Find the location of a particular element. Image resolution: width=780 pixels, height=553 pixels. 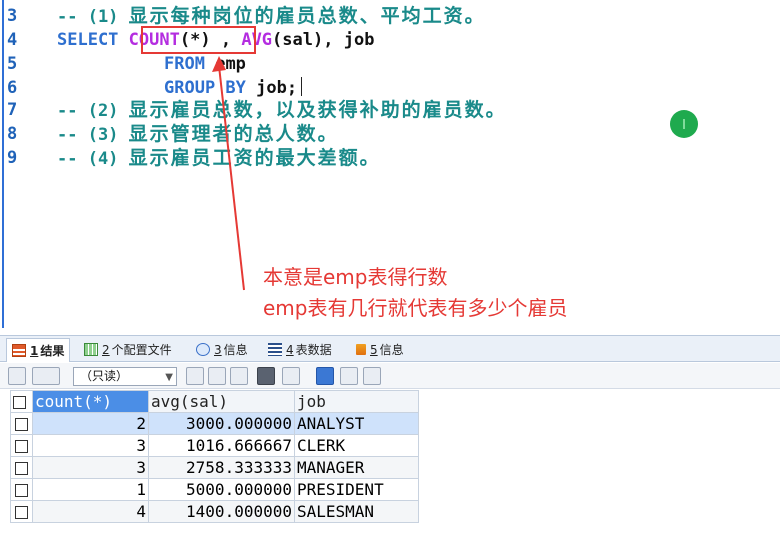

table-row: 4 1400.000000 SALESMAN is located at coordinates (214, 511).